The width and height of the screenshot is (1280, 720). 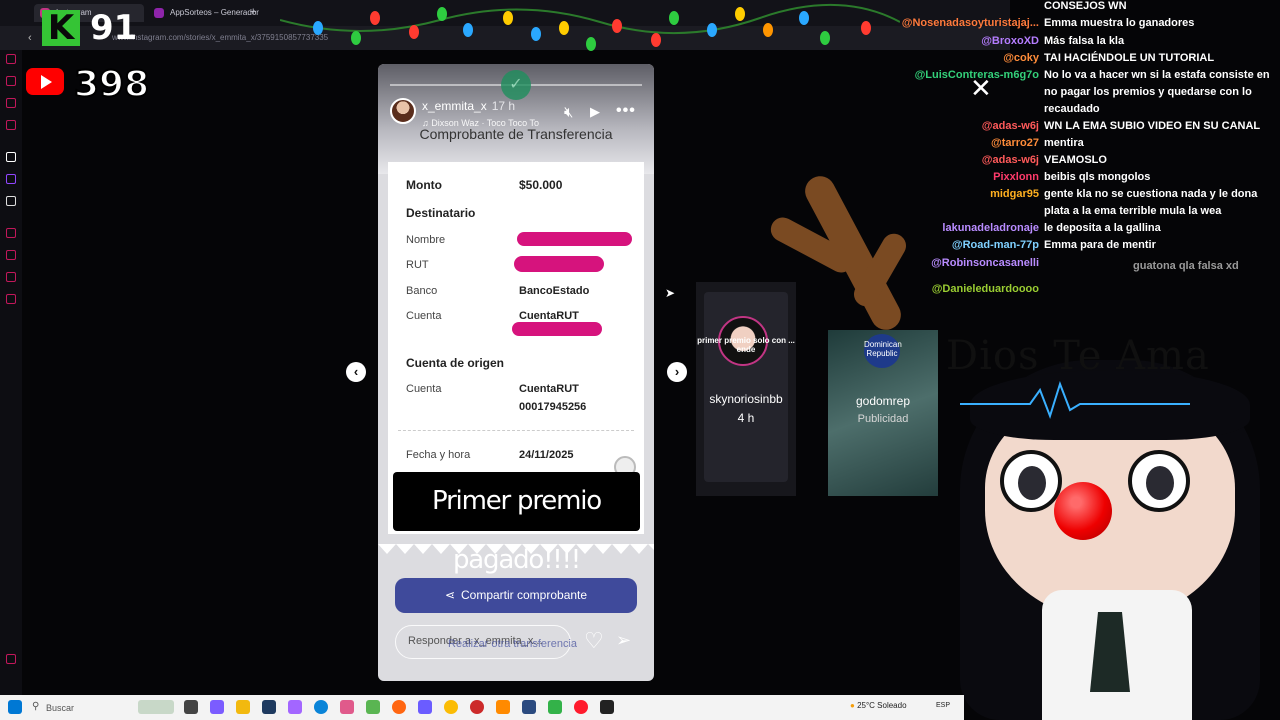 I want to click on search-icon: ⚲, so click(x=36, y=706).